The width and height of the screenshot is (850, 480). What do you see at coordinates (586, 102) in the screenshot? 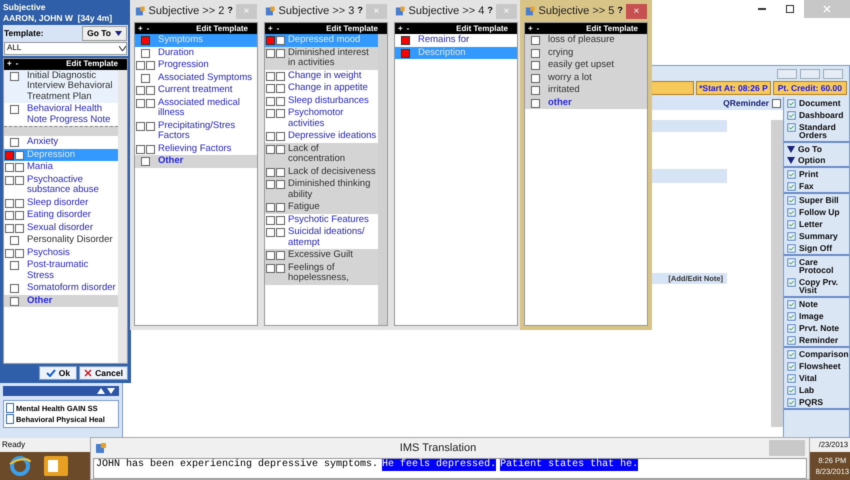
I see `template-row: other` at bounding box center [586, 102].